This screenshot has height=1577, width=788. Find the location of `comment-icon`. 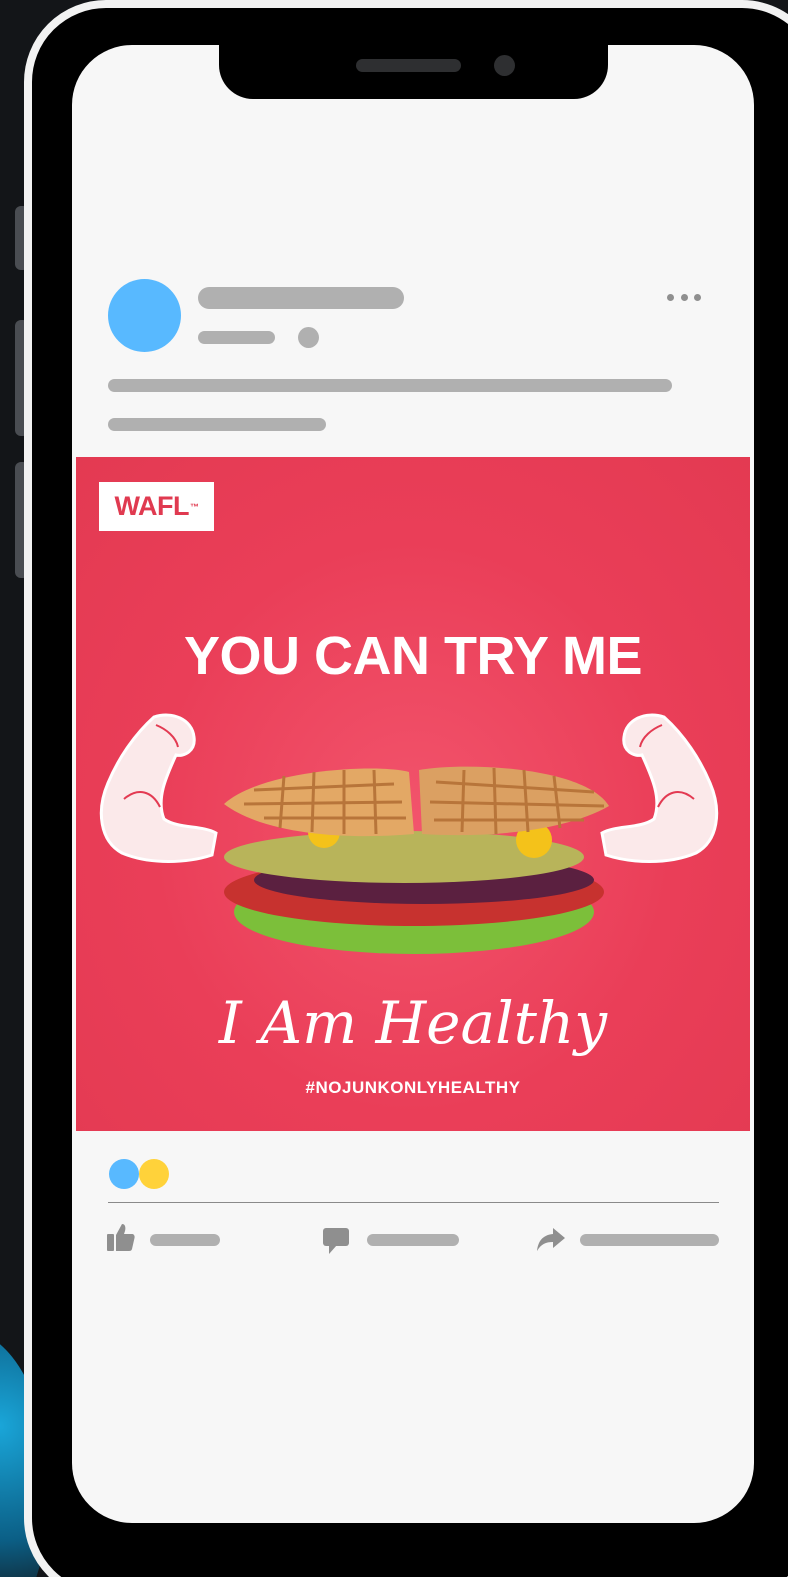

comment-icon is located at coordinates (336, 1241).